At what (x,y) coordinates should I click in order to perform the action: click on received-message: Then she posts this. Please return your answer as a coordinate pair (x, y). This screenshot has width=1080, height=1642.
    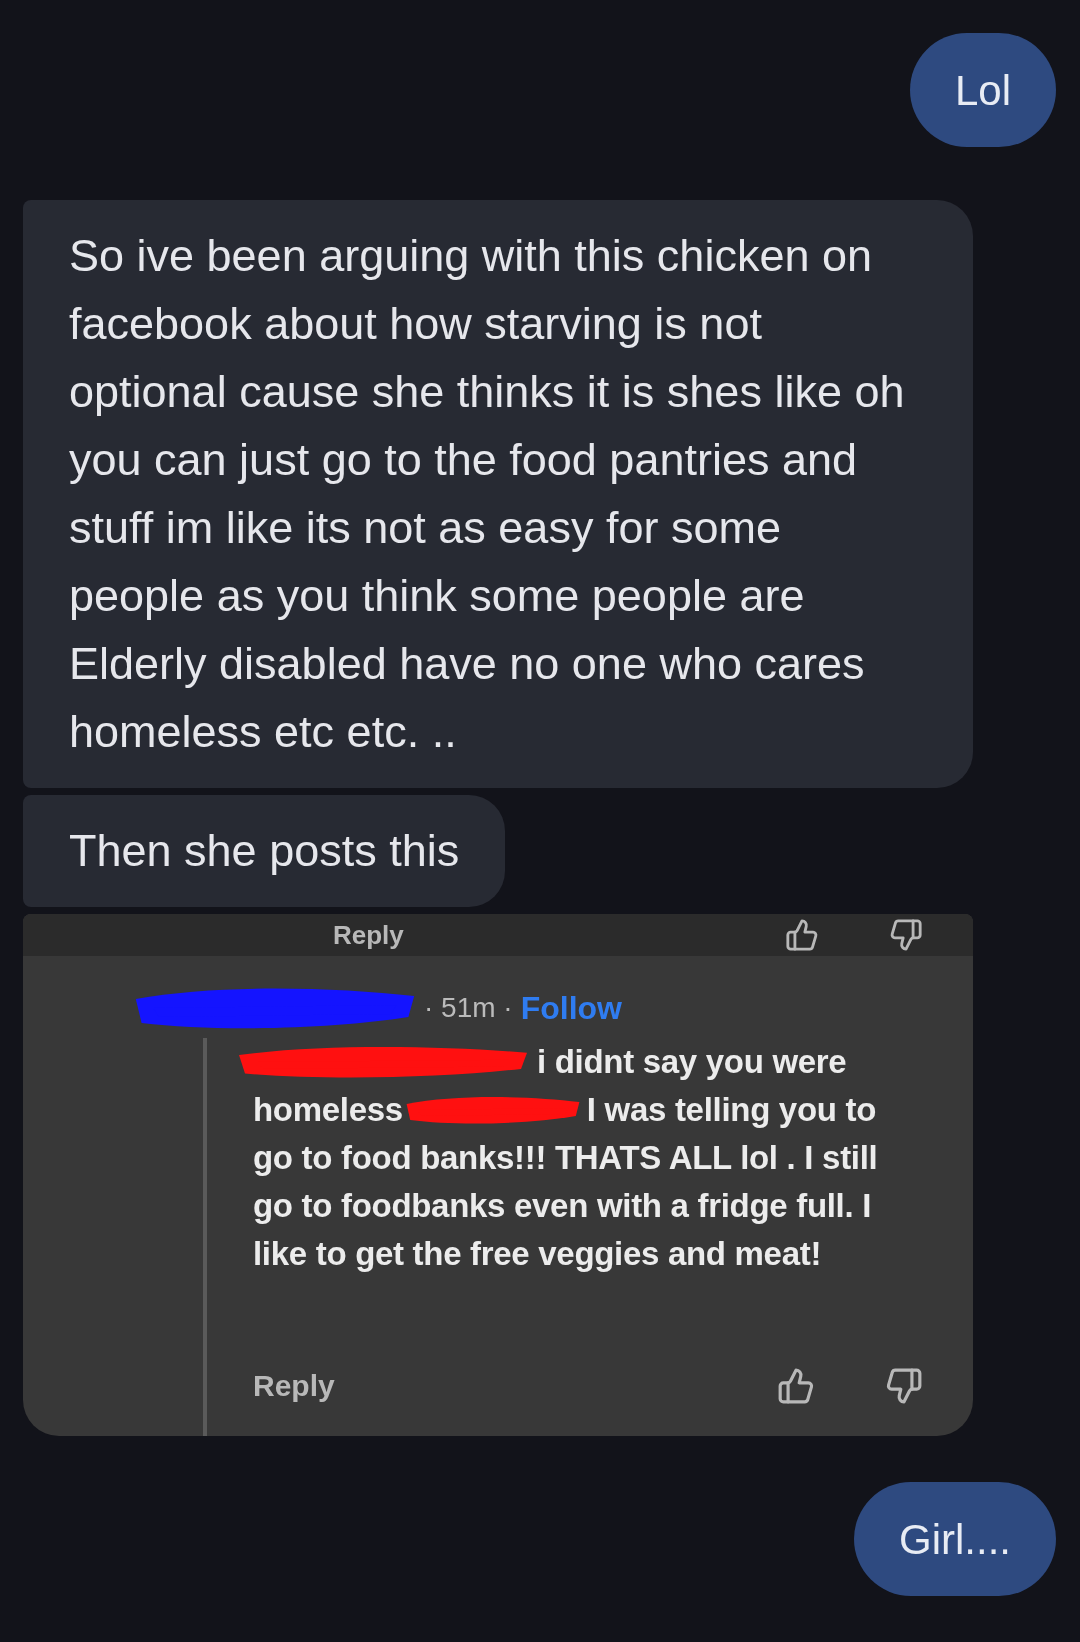
    Looking at the image, I should click on (264, 851).